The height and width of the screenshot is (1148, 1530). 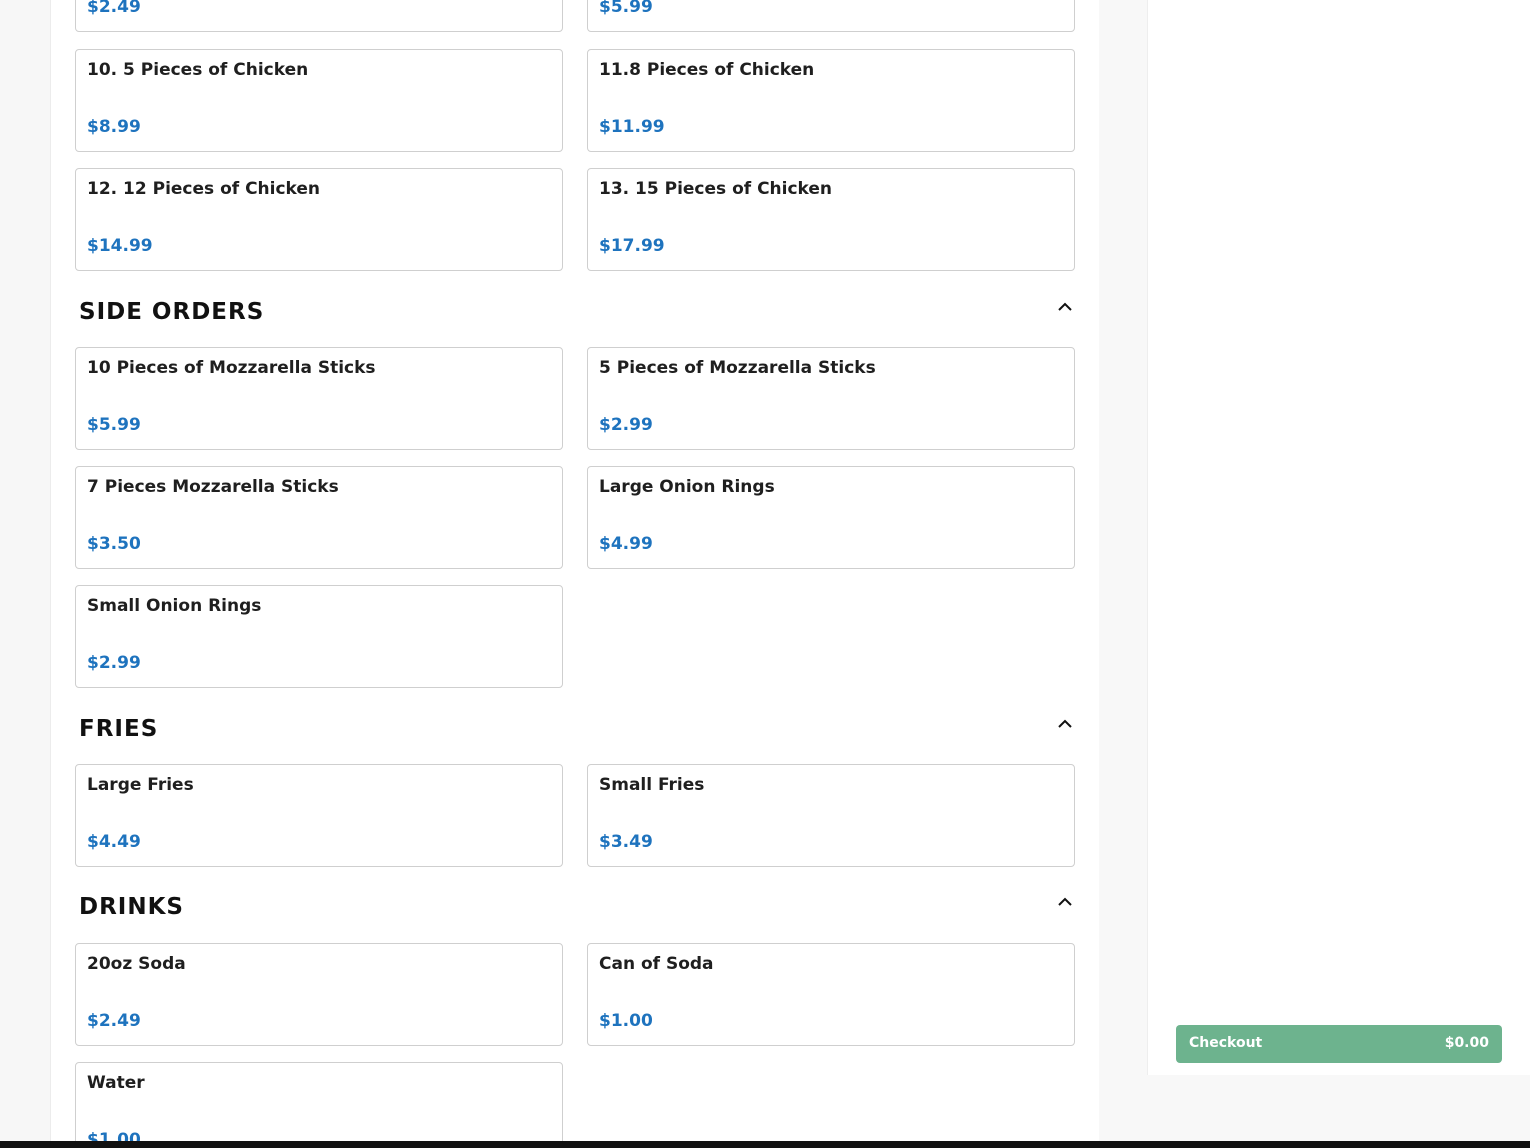 What do you see at coordinates (1339, 1044) in the screenshot?
I see `checkout-button: Checkout $0.00` at bounding box center [1339, 1044].